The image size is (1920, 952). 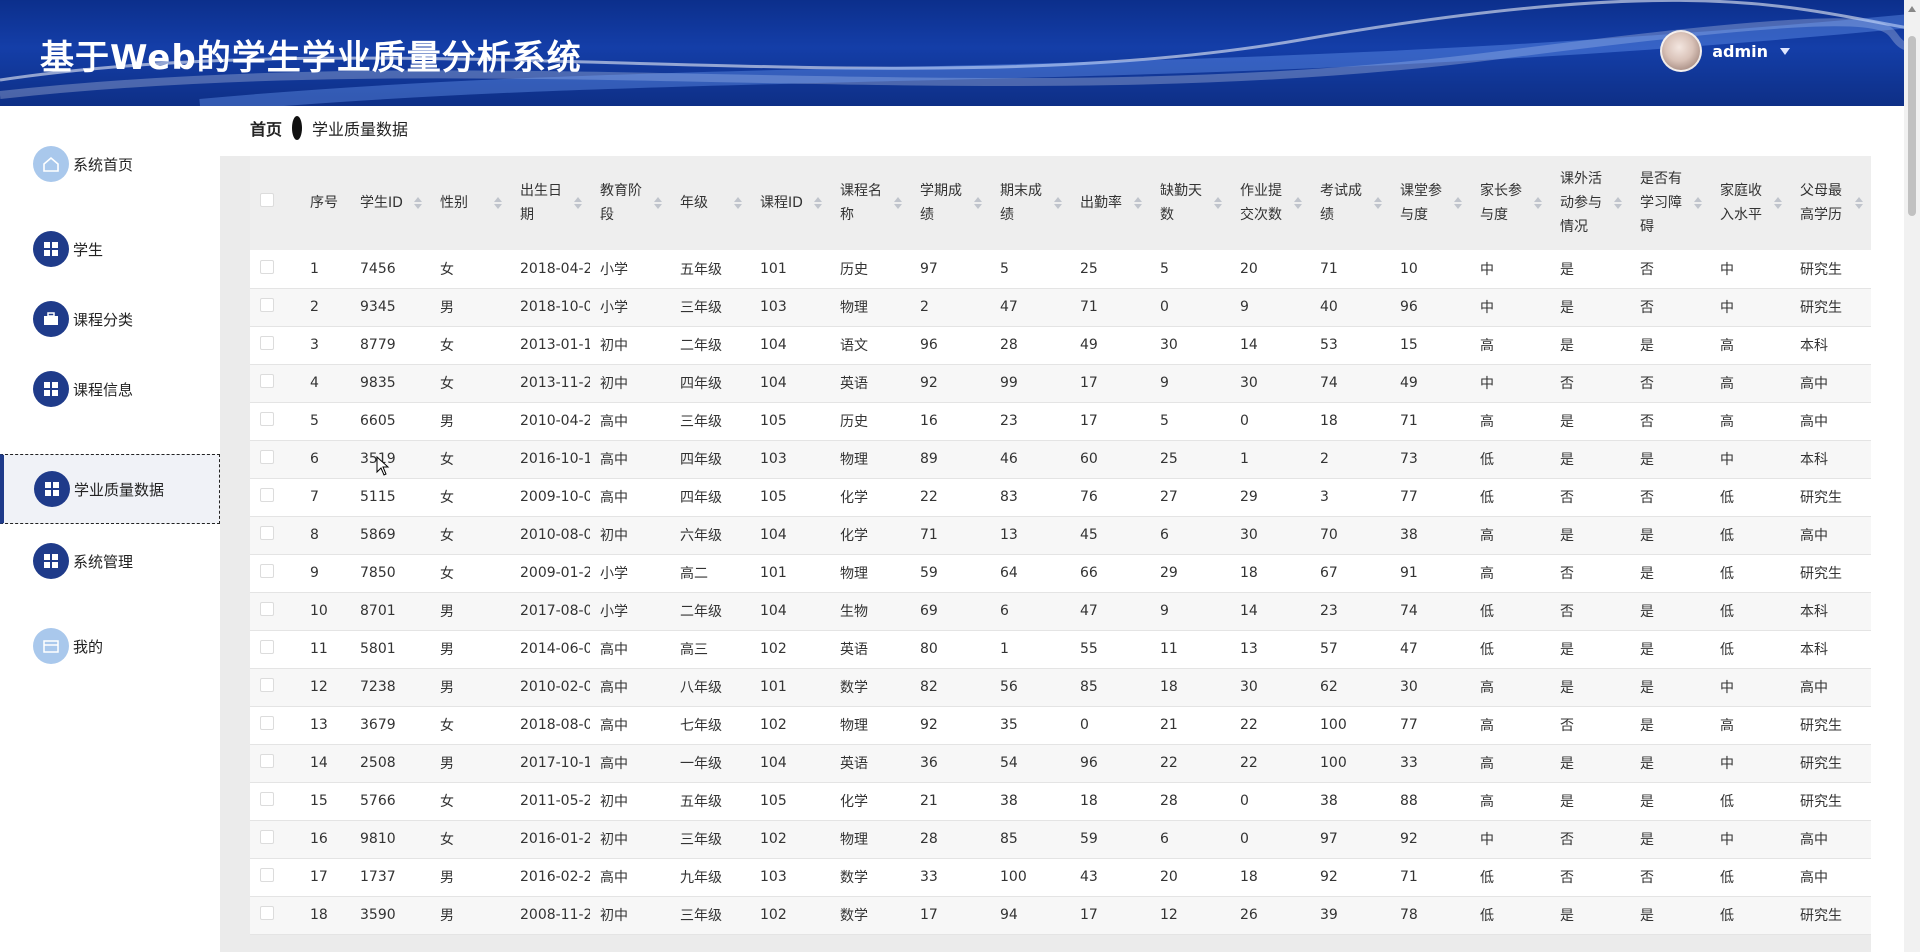 What do you see at coordinates (1030, 203) in the screenshot?
I see `column-header: 期末成绩` at bounding box center [1030, 203].